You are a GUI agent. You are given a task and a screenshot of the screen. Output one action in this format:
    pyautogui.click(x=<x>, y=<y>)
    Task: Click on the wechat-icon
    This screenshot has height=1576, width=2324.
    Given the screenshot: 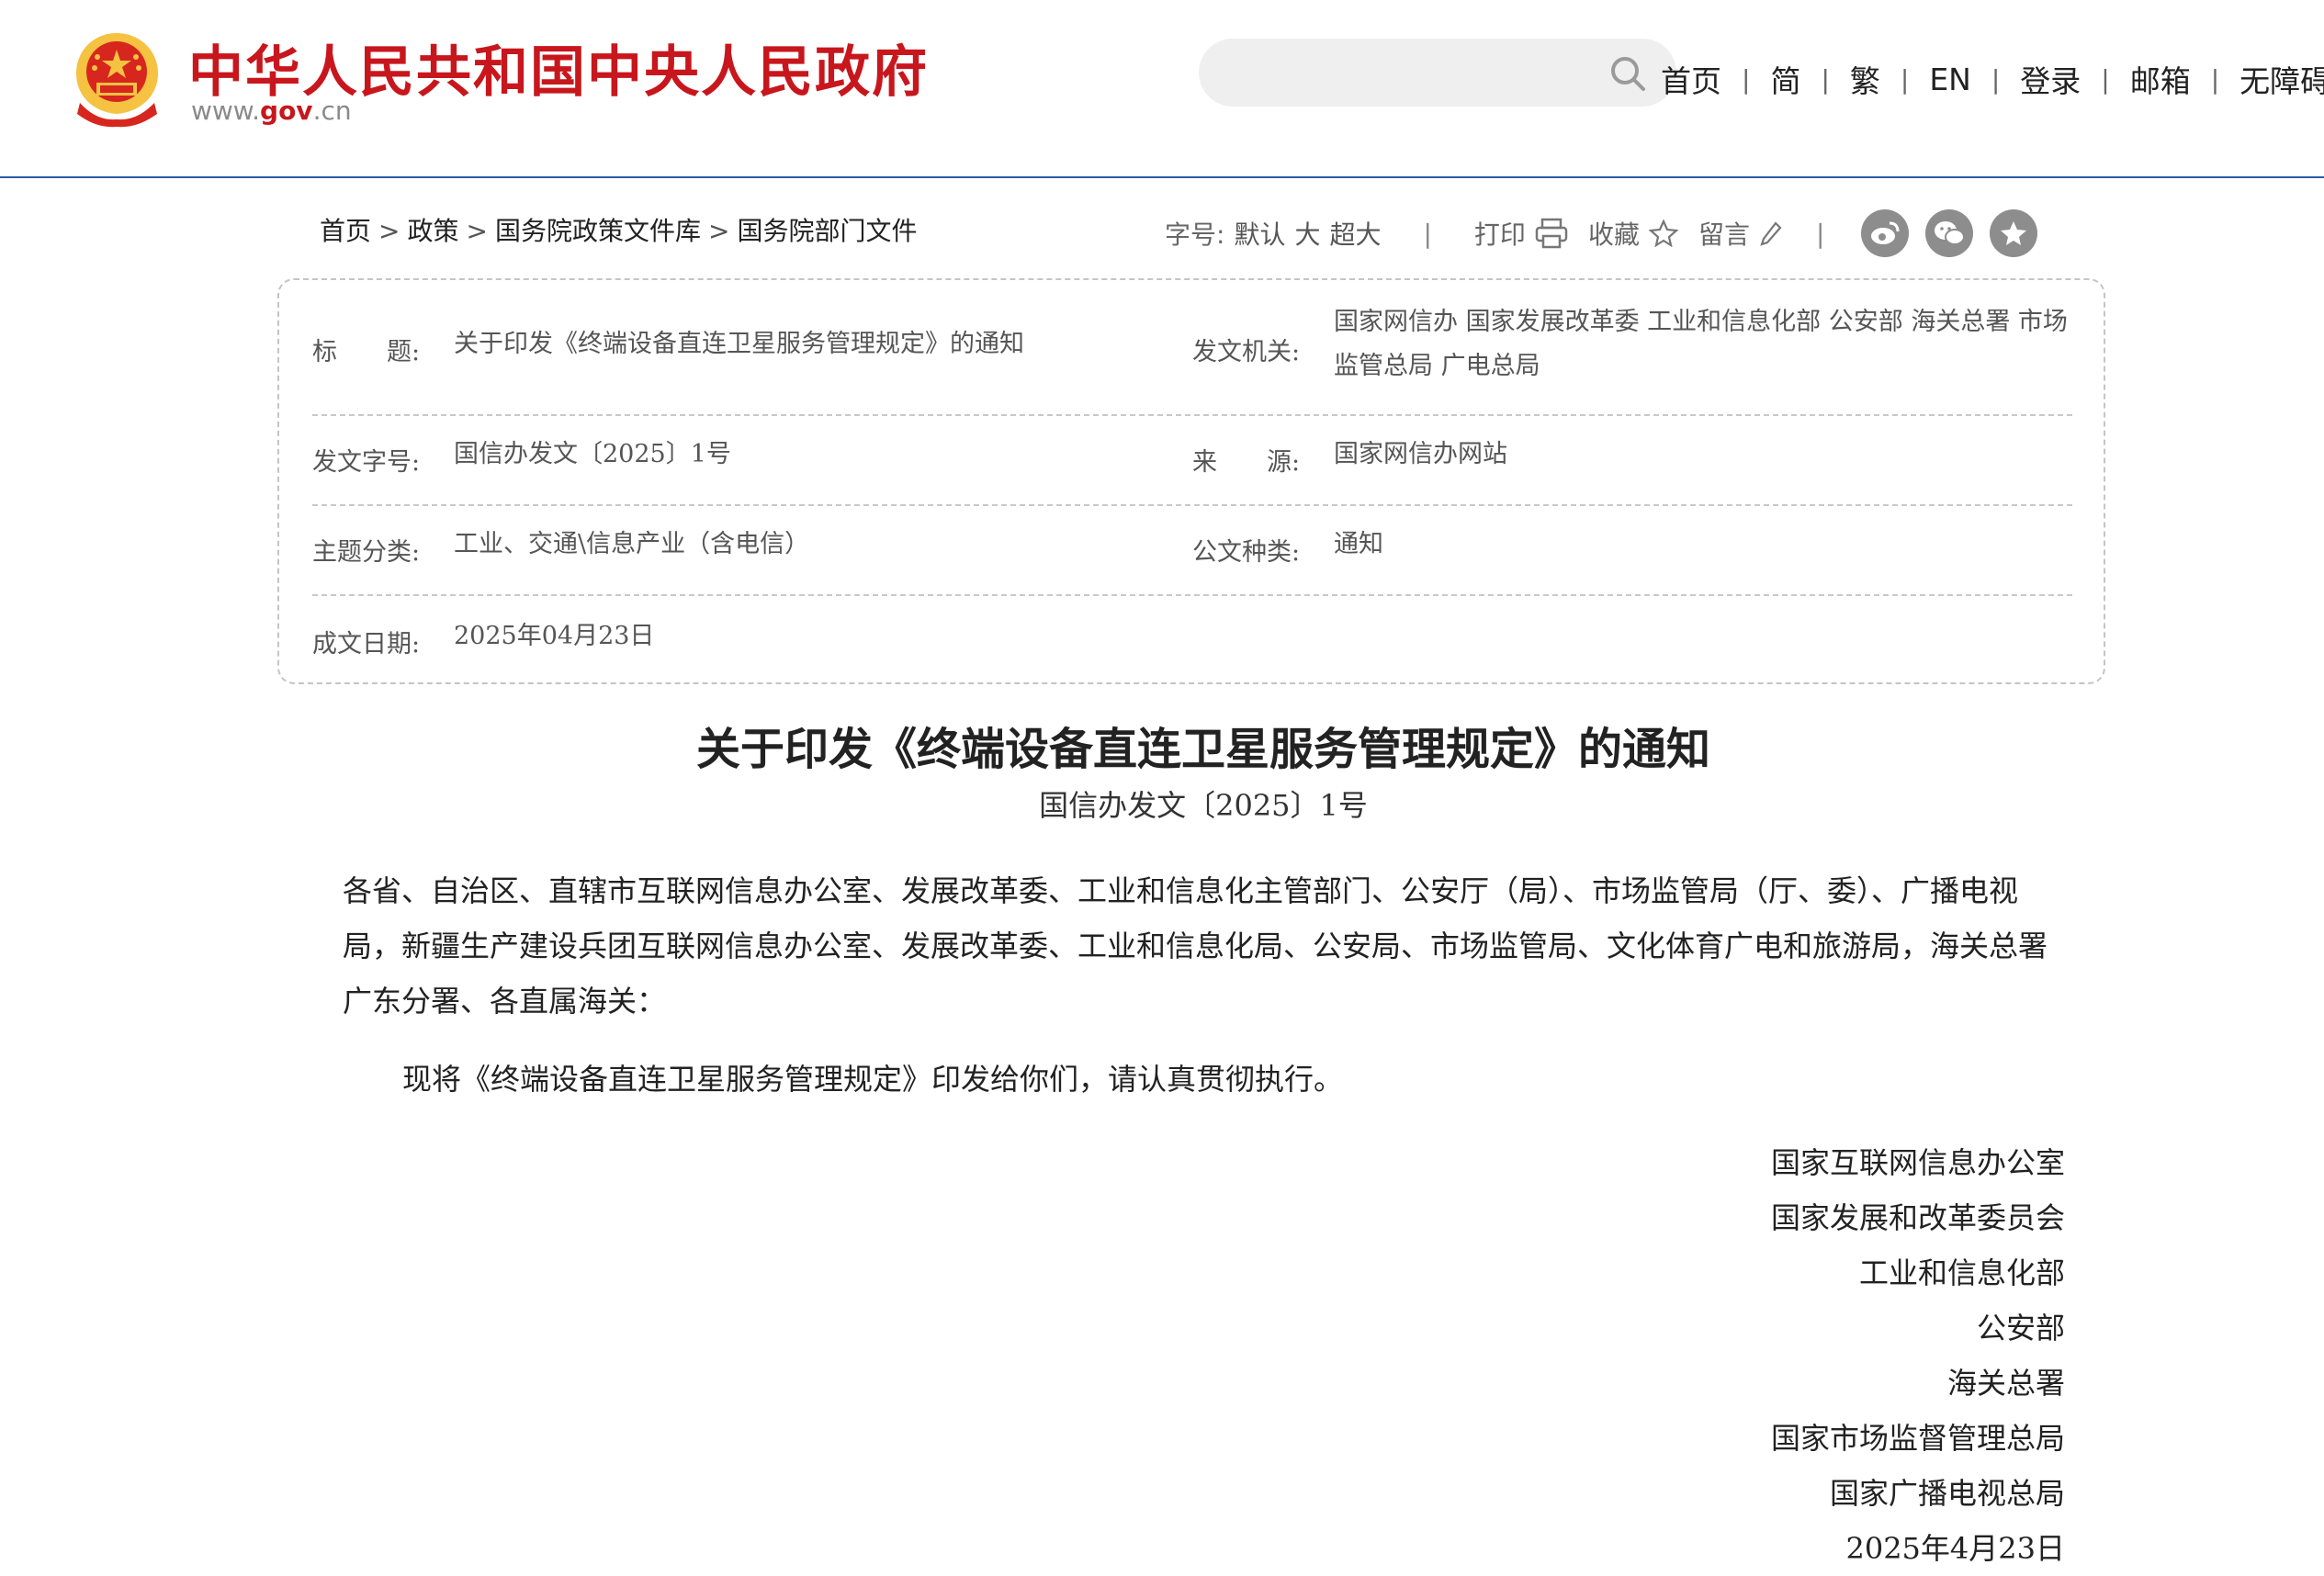 What is the action you would take?
    pyautogui.click(x=1949, y=233)
    